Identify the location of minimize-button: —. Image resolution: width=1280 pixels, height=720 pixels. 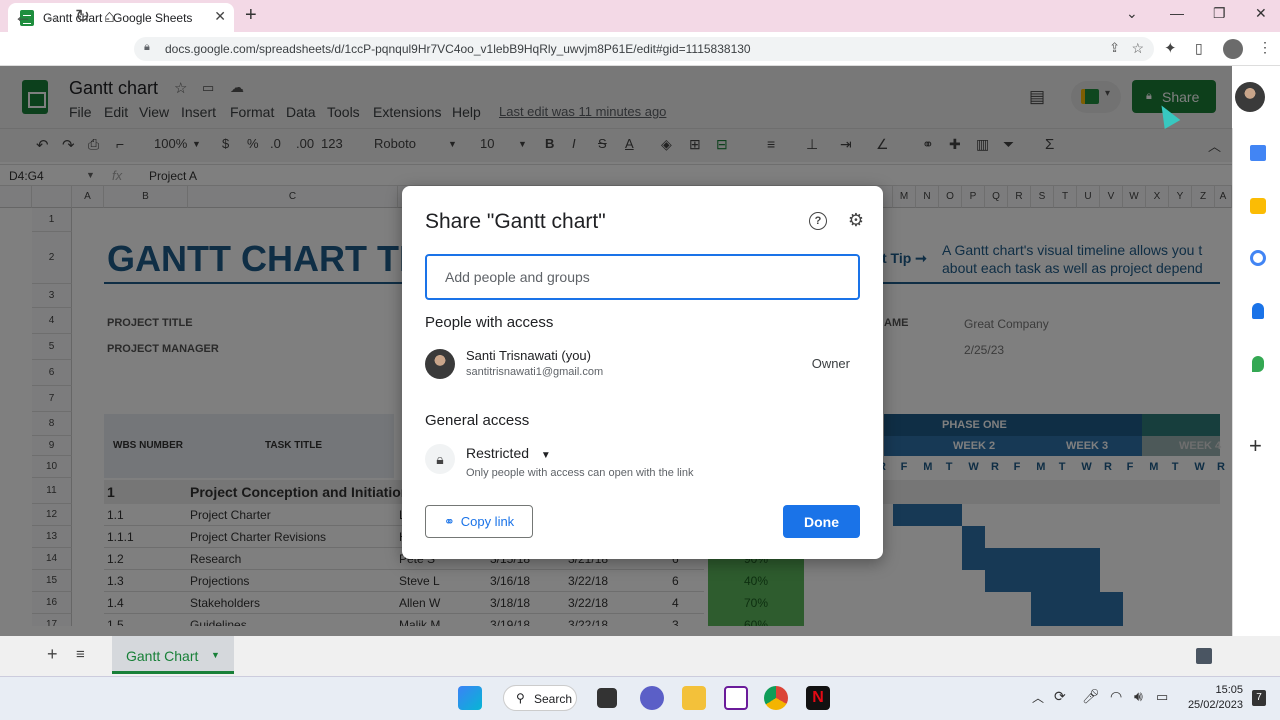
(1177, 13).